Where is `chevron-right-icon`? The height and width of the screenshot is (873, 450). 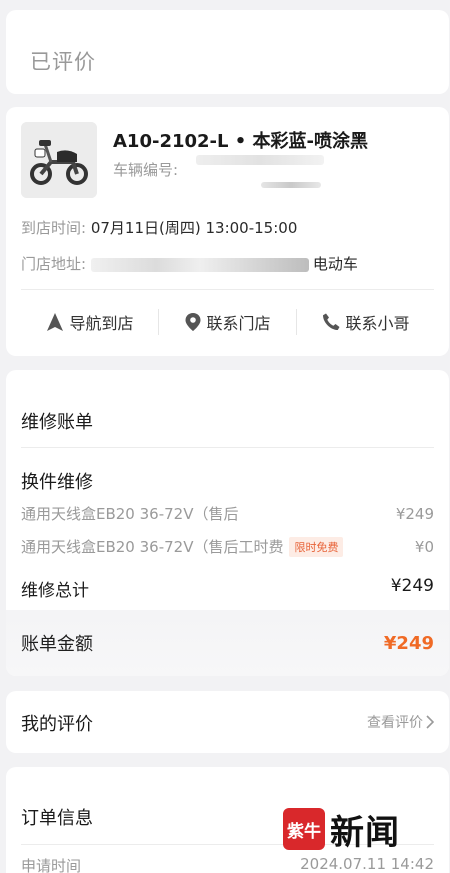
chevron-right-icon is located at coordinates (430, 722).